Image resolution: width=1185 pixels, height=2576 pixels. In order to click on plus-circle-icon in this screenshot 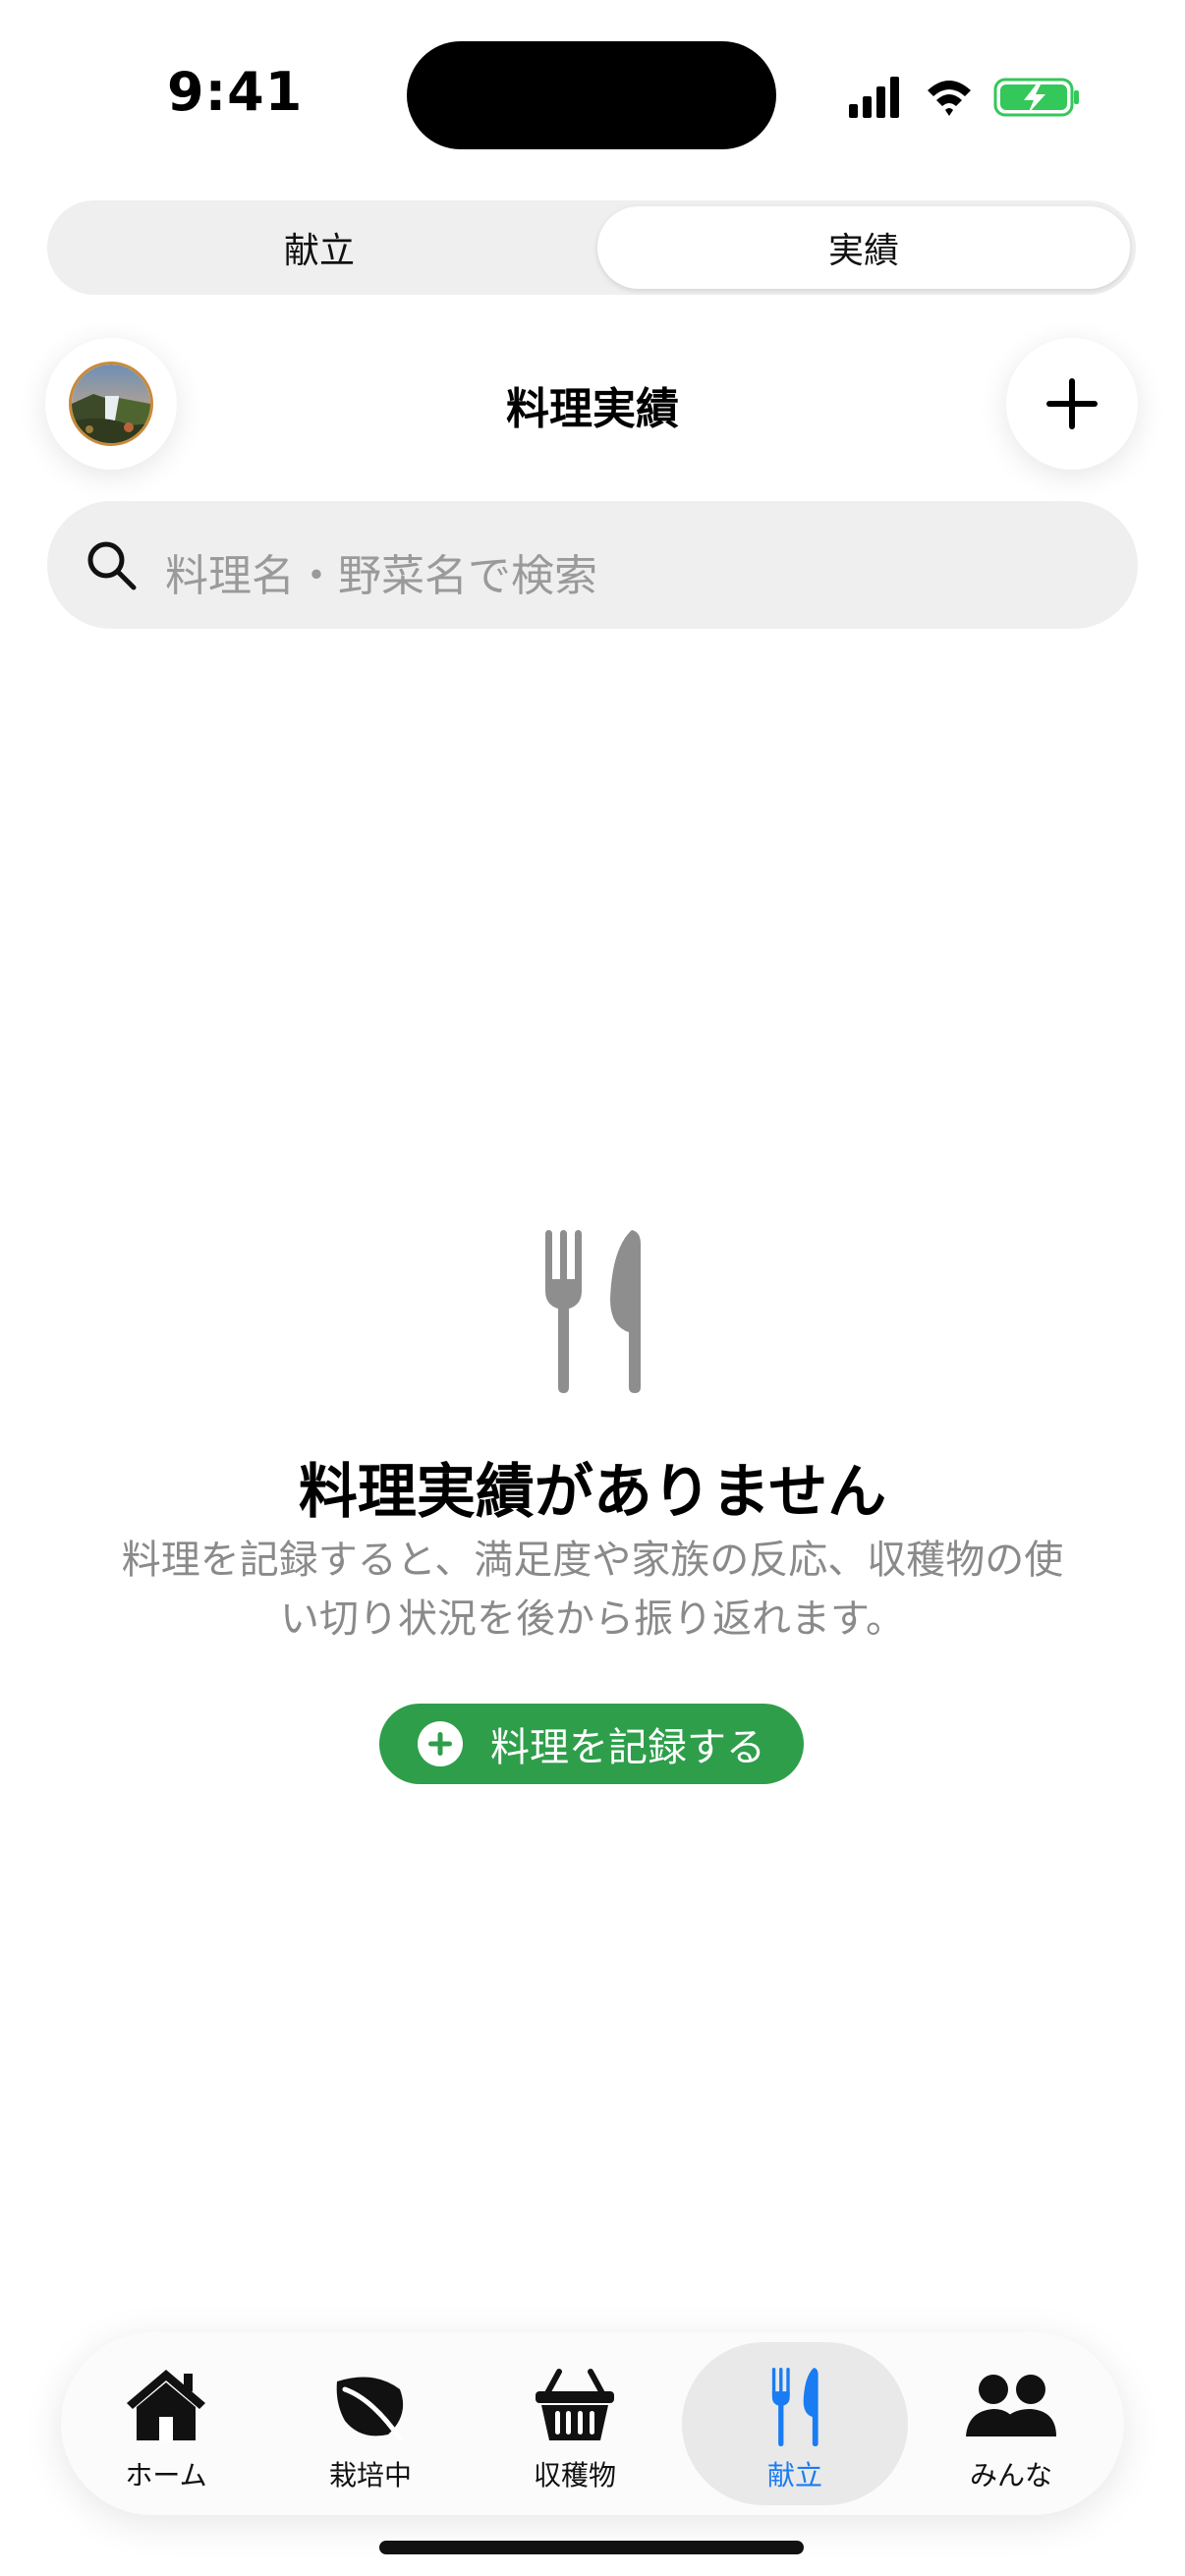, I will do `click(441, 1743)`.